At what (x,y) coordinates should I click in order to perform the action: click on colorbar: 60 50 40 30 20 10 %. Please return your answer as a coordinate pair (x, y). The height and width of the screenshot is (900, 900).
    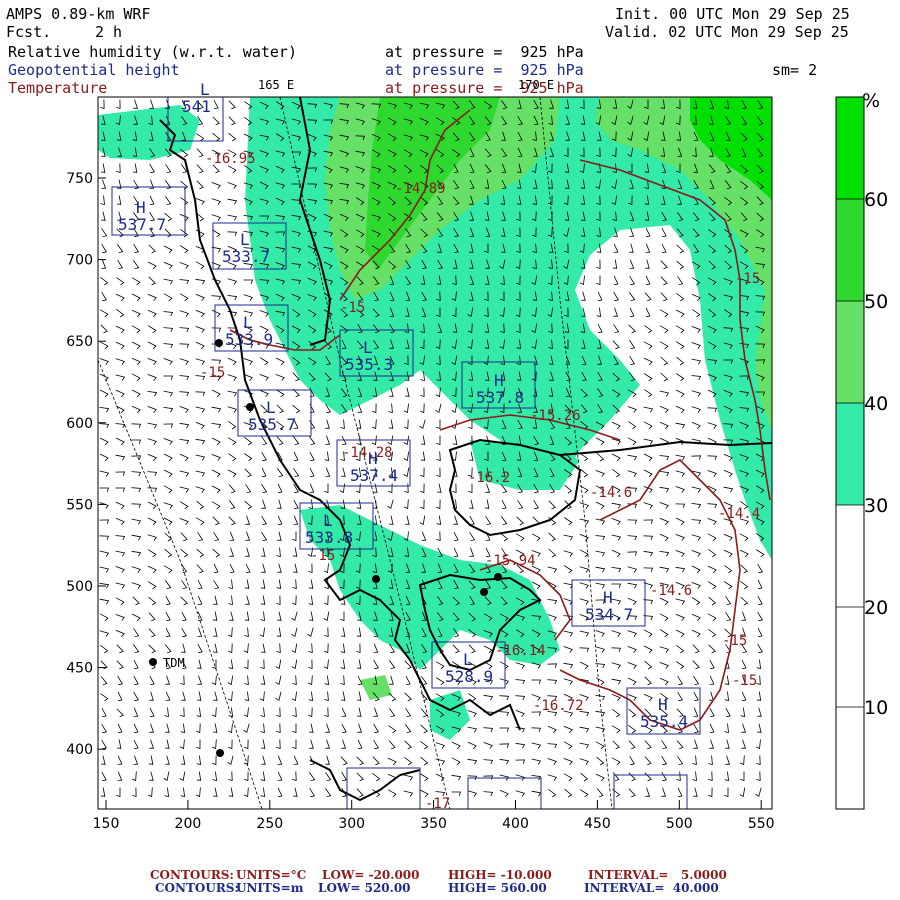
    Looking at the image, I should click on (861, 450).